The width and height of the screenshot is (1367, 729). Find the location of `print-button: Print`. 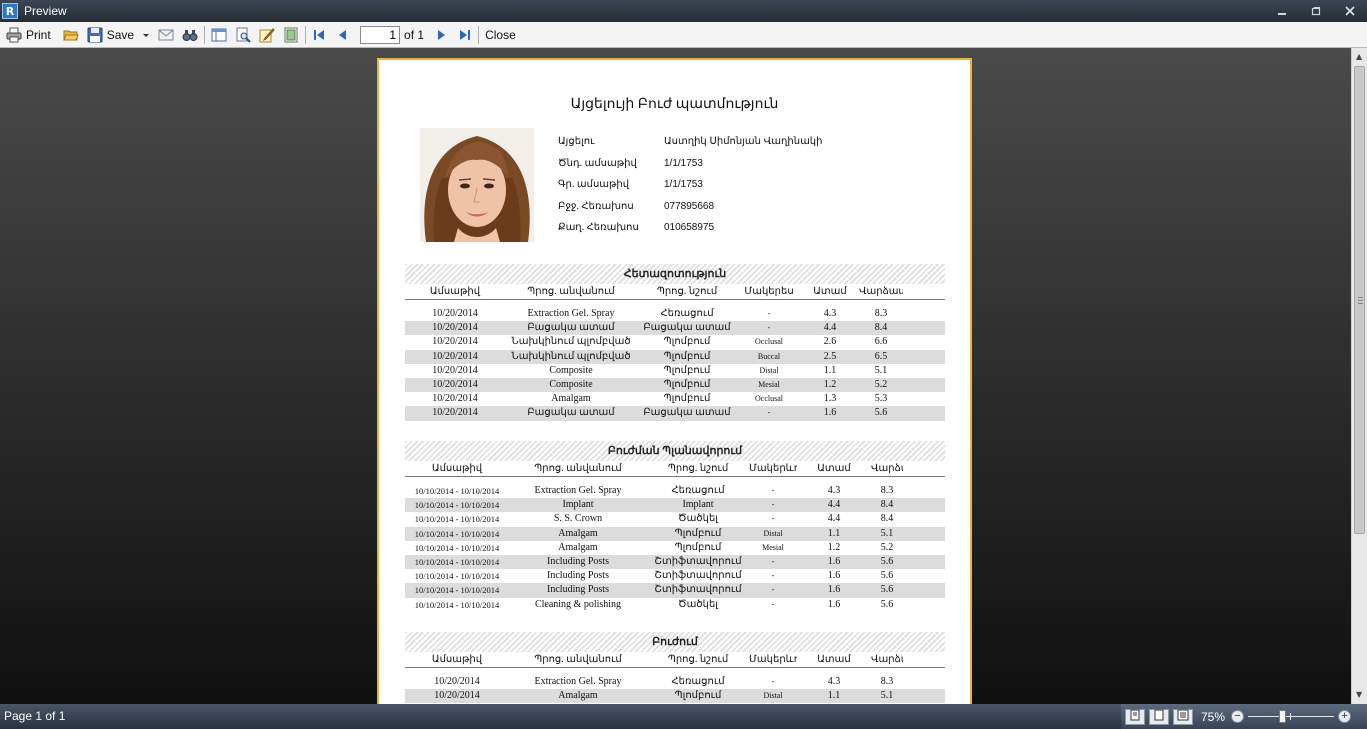

print-button: Print is located at coordinates (28, 35).